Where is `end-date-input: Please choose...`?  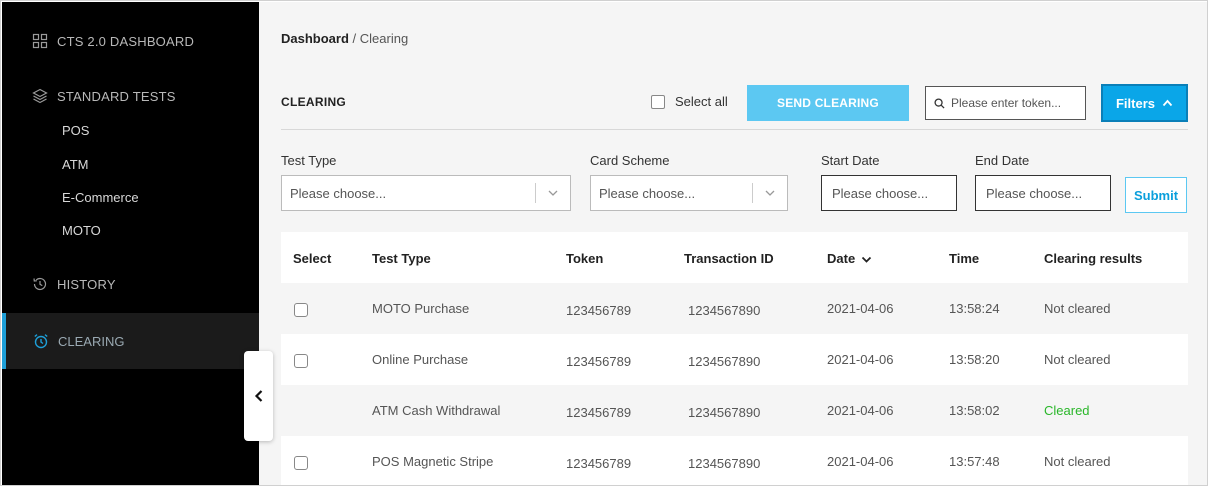 end-date-input: Please choose... is located at coordinates (1043, 193).